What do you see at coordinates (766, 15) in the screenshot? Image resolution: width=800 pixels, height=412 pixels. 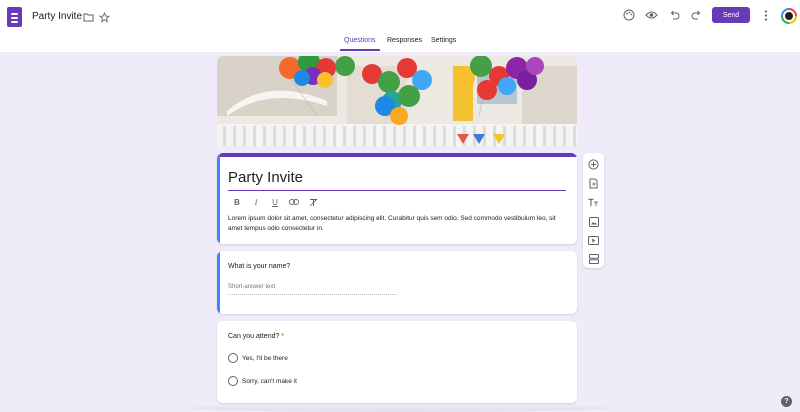 I see `more-vert-icon` at bounding box center [766, 15].